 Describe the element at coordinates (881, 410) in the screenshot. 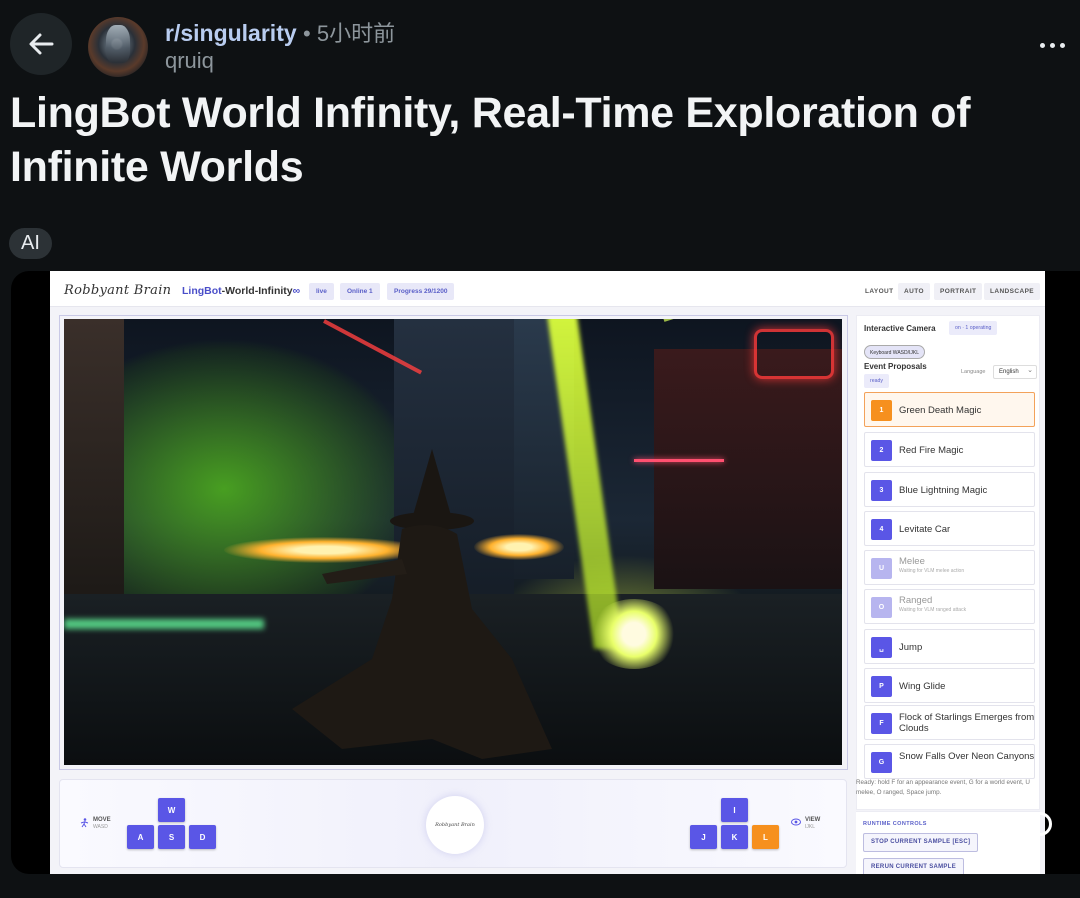

I see `event-key-badge: 1` at that location.